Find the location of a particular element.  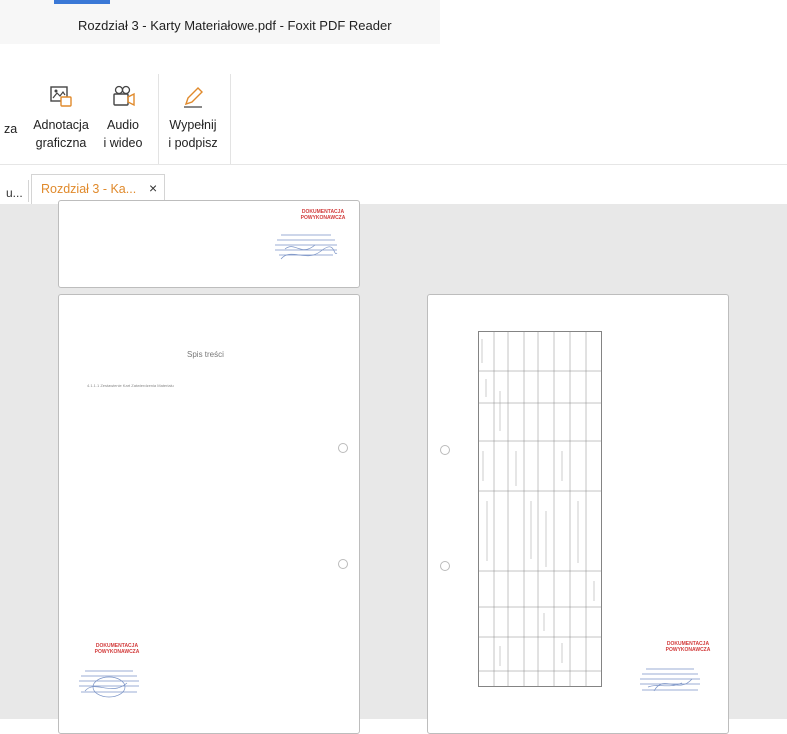

close-icon: × is located at coordinates (153, 188).